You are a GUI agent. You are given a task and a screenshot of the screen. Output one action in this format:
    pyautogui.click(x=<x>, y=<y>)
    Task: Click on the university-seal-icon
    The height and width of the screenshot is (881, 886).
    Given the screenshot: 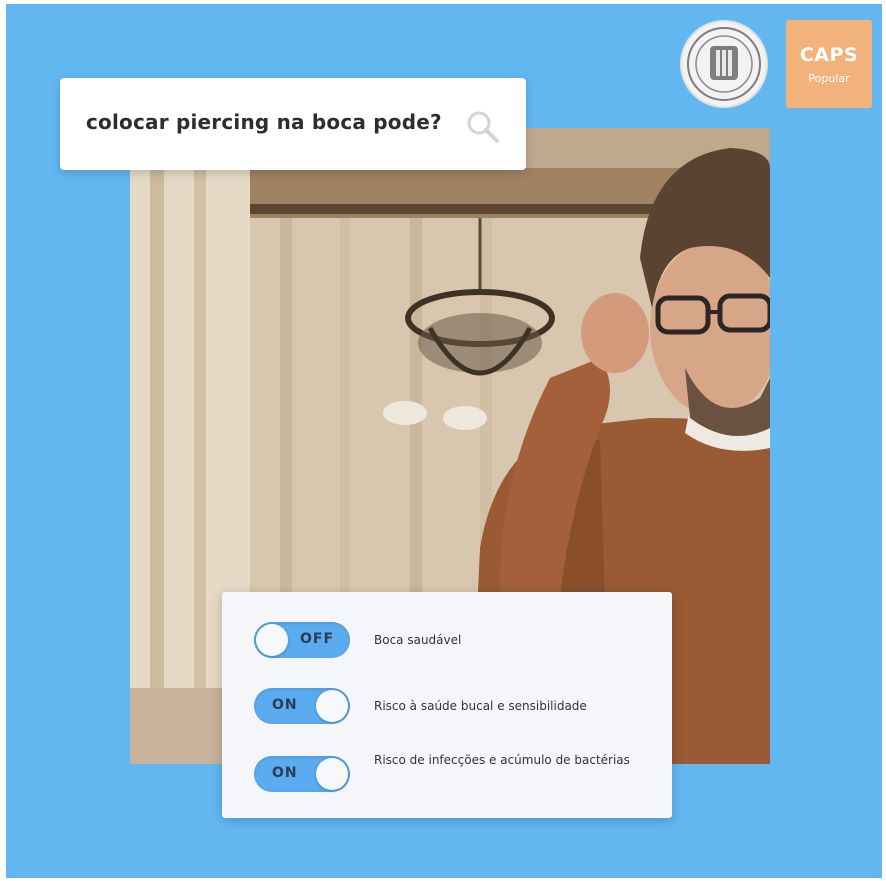 What is the action you would take?
    pyautogui.click(x=724, y=64)
    